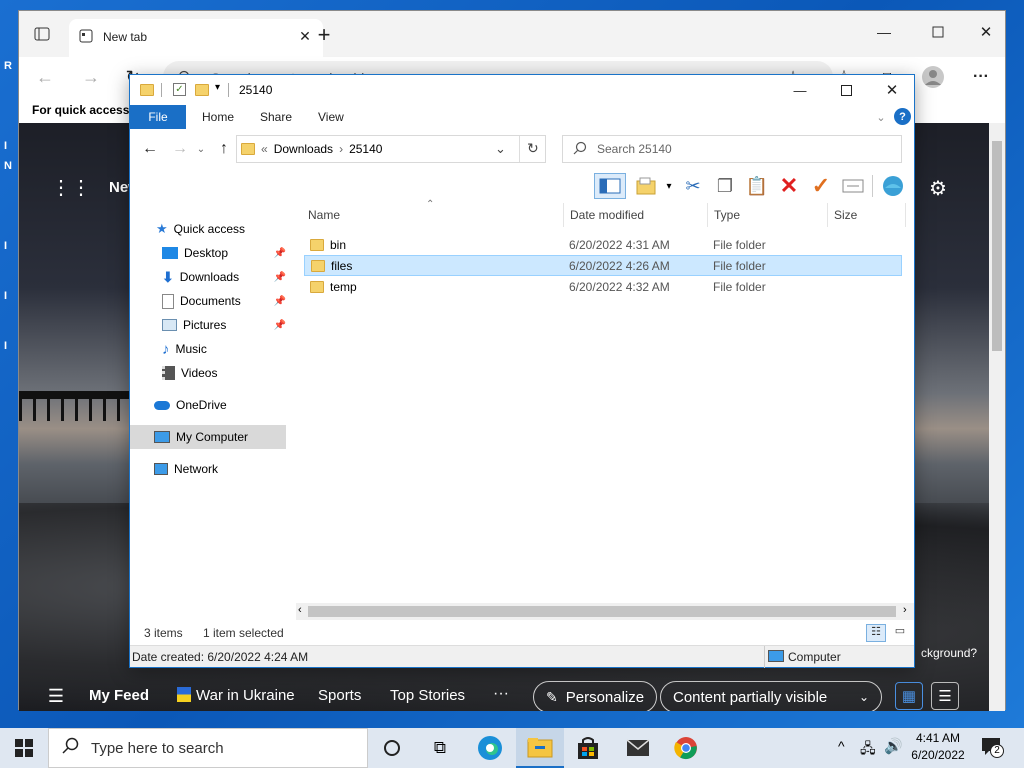 This screenshot has width=1024, height=768. I want to click on tab-new-tab: New tab ✕, so click(196, 38).